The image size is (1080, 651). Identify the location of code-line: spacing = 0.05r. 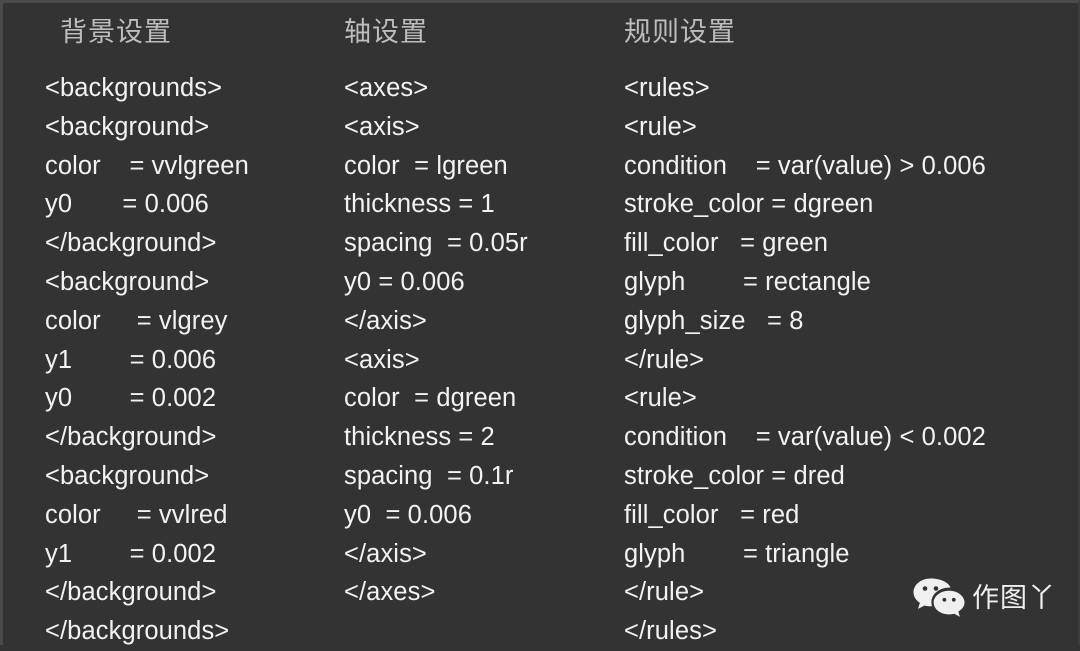
(436, 243).